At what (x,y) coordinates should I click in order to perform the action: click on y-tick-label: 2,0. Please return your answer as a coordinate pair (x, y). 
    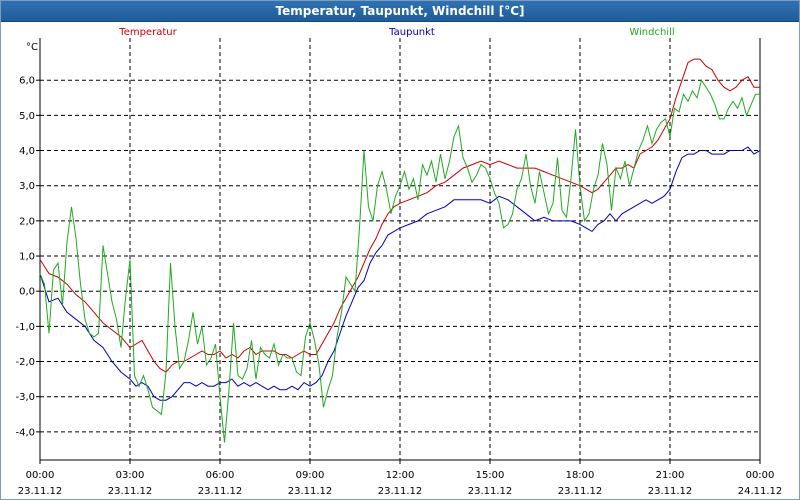
    Looking at the image, I should click on (27, 221).